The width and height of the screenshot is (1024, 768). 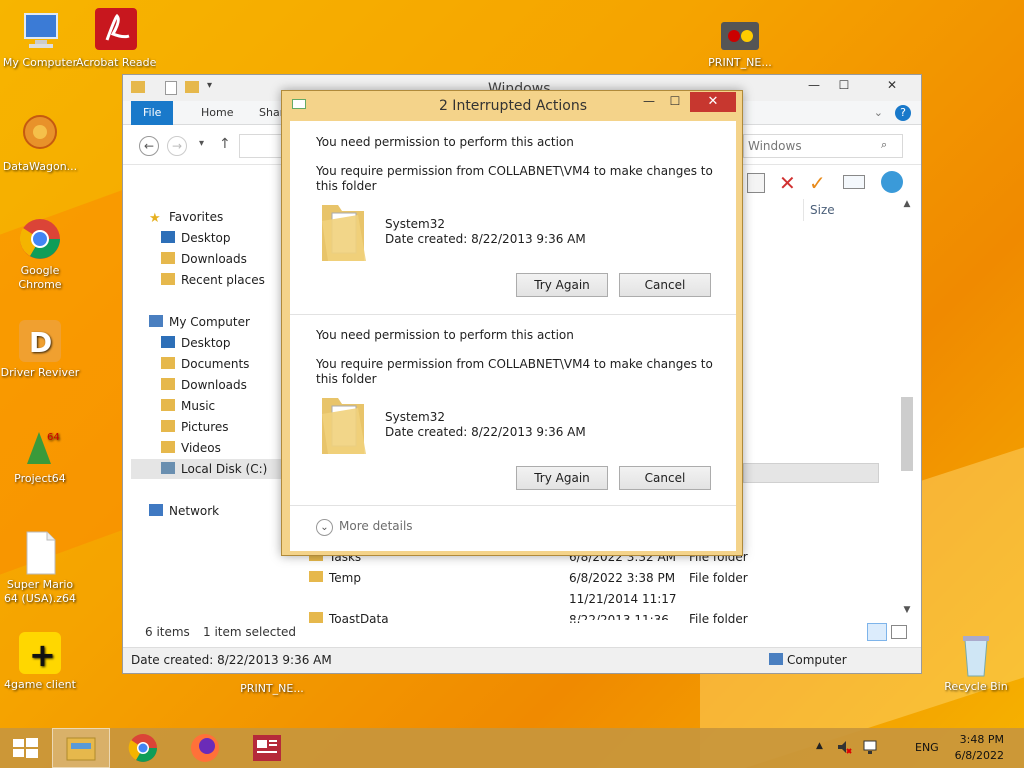 I want to click on more-details-toggle: ⌄ More details, so click(x=364, y=527).